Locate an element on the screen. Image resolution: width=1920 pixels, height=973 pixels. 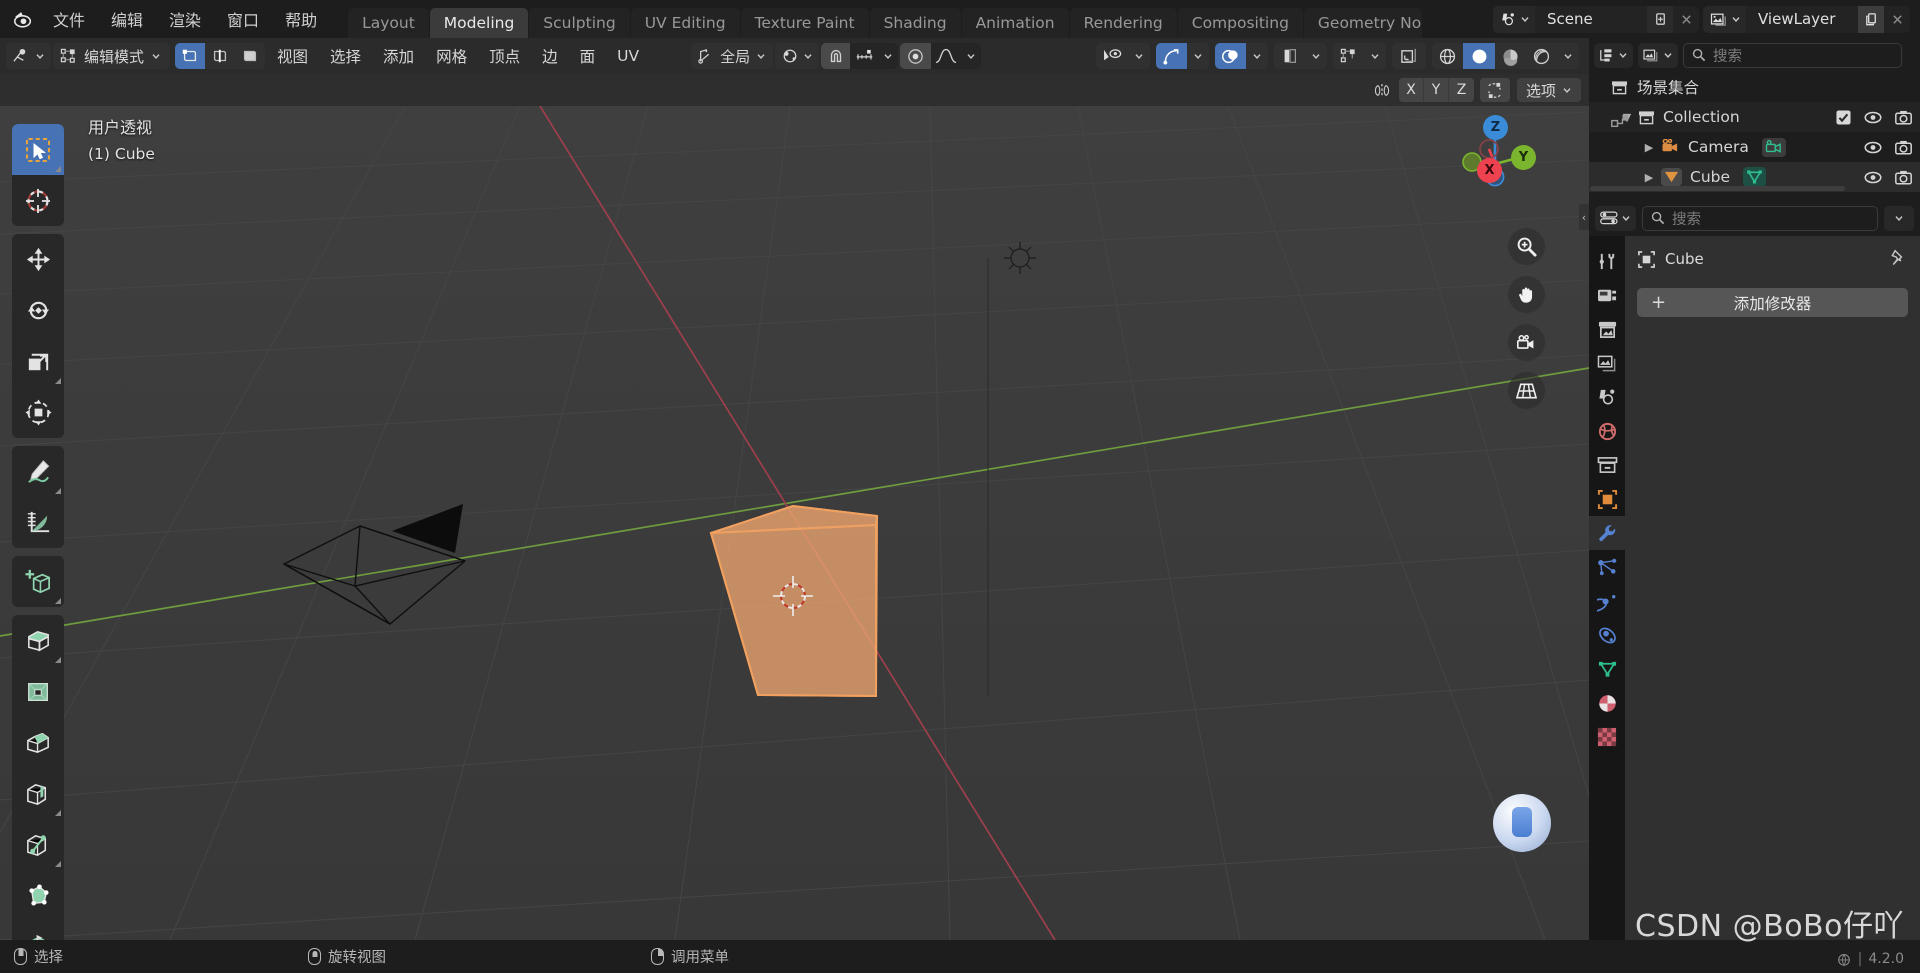
transform-orientation-selector: 全局 is located at coordinates (732, 56).